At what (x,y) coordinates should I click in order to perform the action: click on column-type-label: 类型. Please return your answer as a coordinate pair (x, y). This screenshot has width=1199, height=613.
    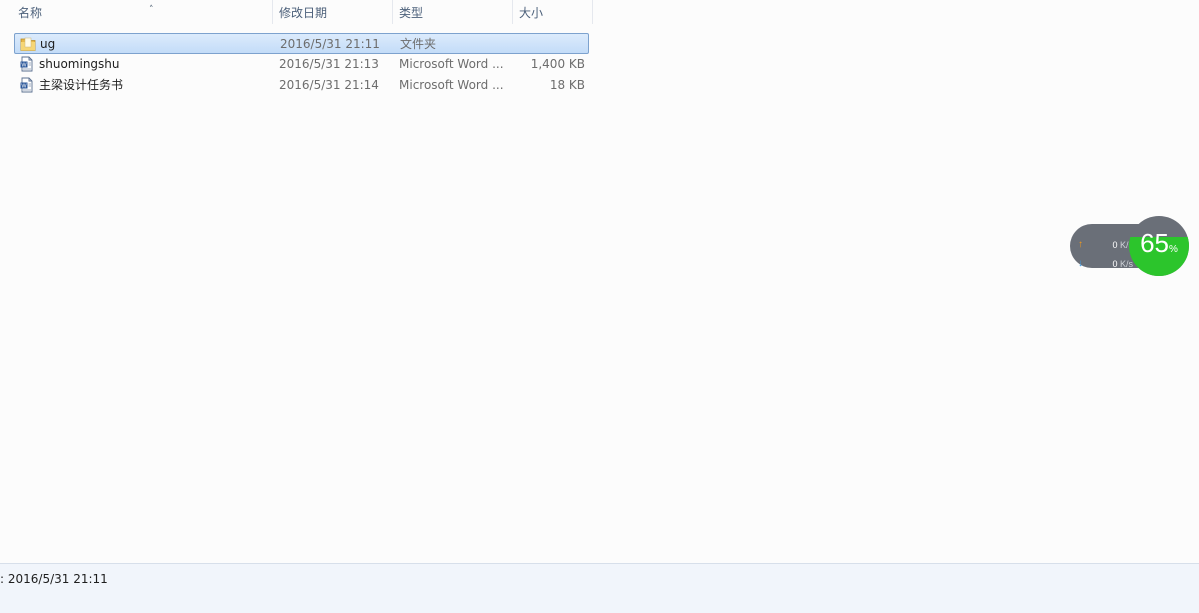
    Looking at the image, I should click on (411, 13).